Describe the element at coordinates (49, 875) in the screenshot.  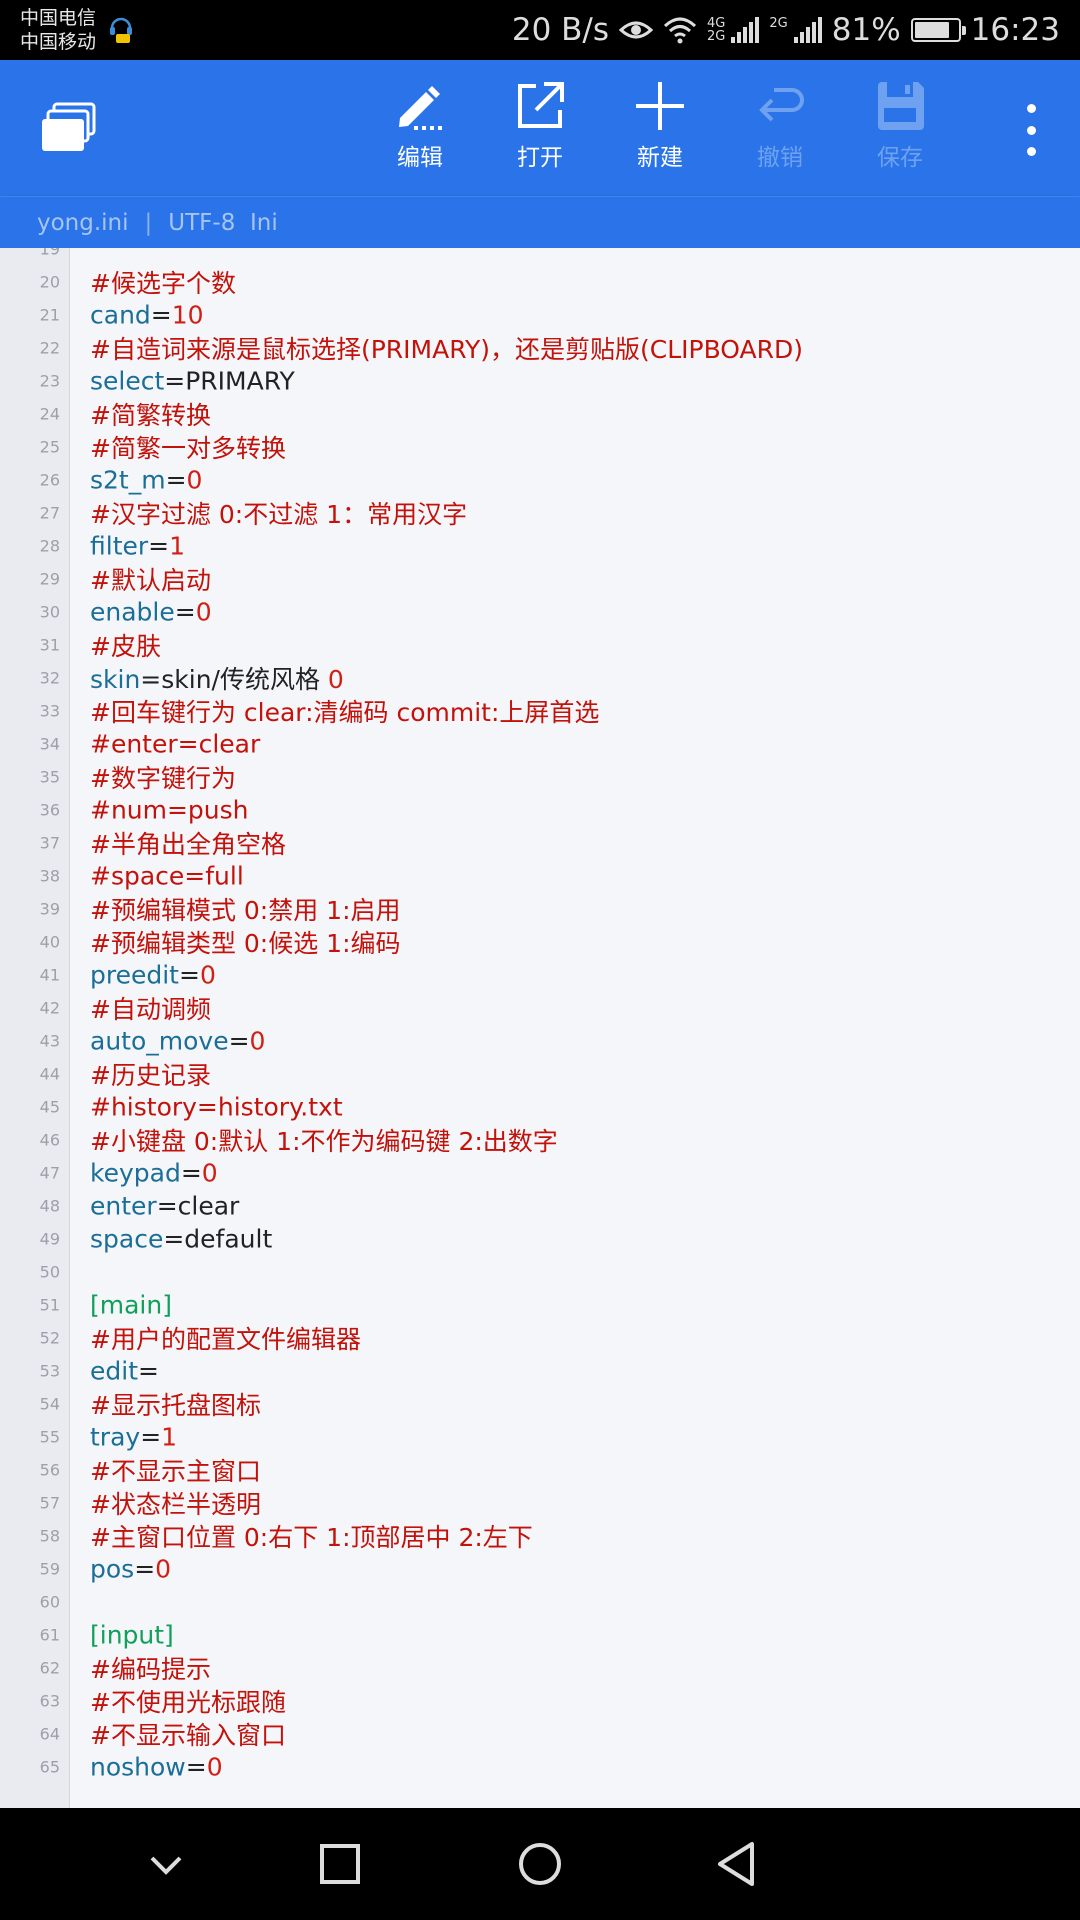
I see `line-number: 38` at that location.